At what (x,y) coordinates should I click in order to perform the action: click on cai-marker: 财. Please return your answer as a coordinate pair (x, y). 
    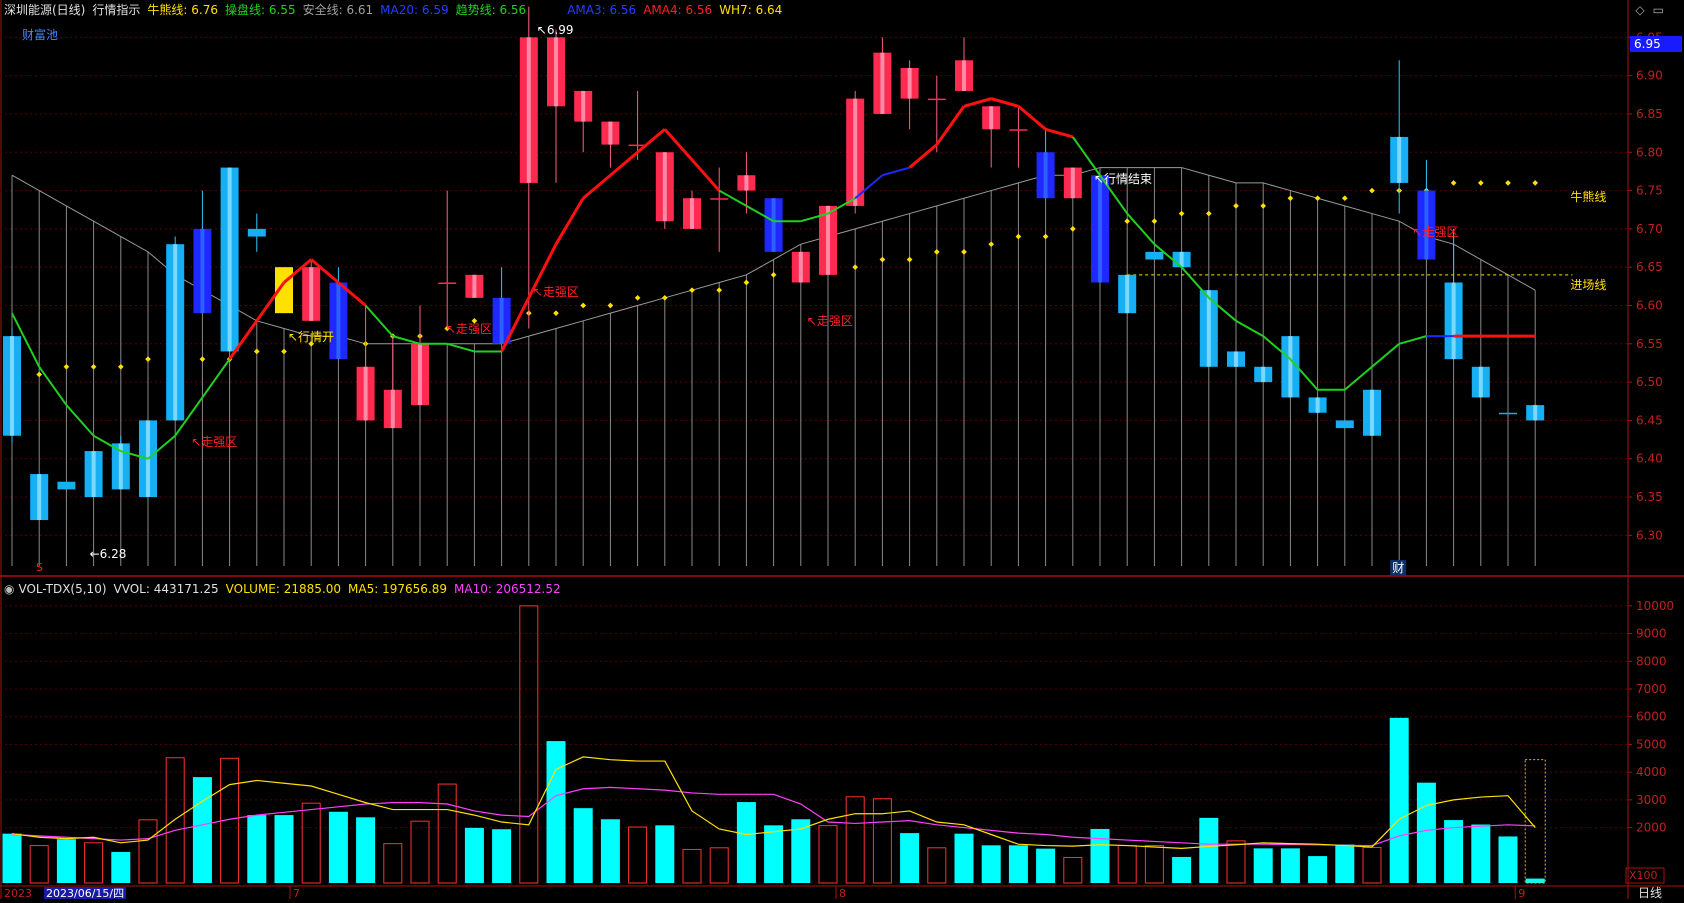
    Looking at the image, I should click on (1398, 568).